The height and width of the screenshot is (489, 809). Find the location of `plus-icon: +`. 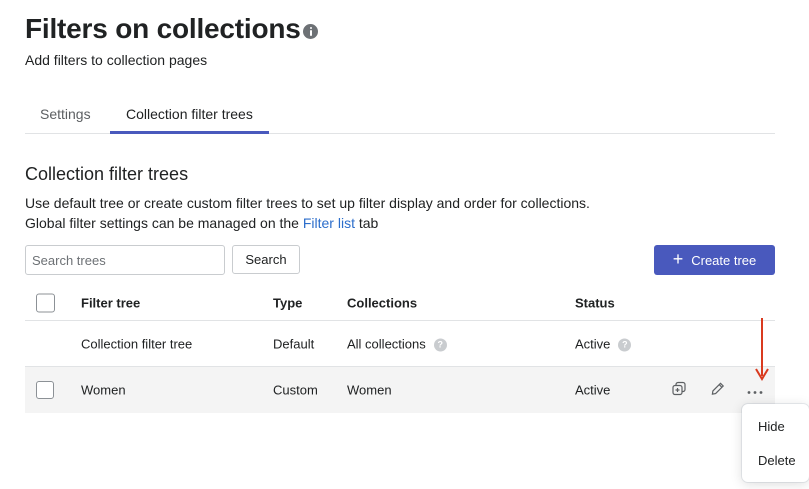

plus-icon: + is located at coordinates (678, 259).